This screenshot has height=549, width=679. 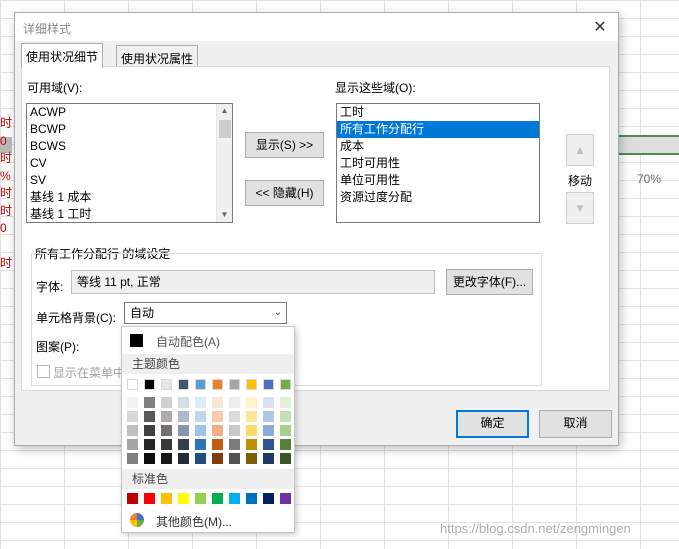 What do you see at coordinates (600, 27) in the screenshot?
I see `close-icon: ✕` at bounding box center [600, 27].